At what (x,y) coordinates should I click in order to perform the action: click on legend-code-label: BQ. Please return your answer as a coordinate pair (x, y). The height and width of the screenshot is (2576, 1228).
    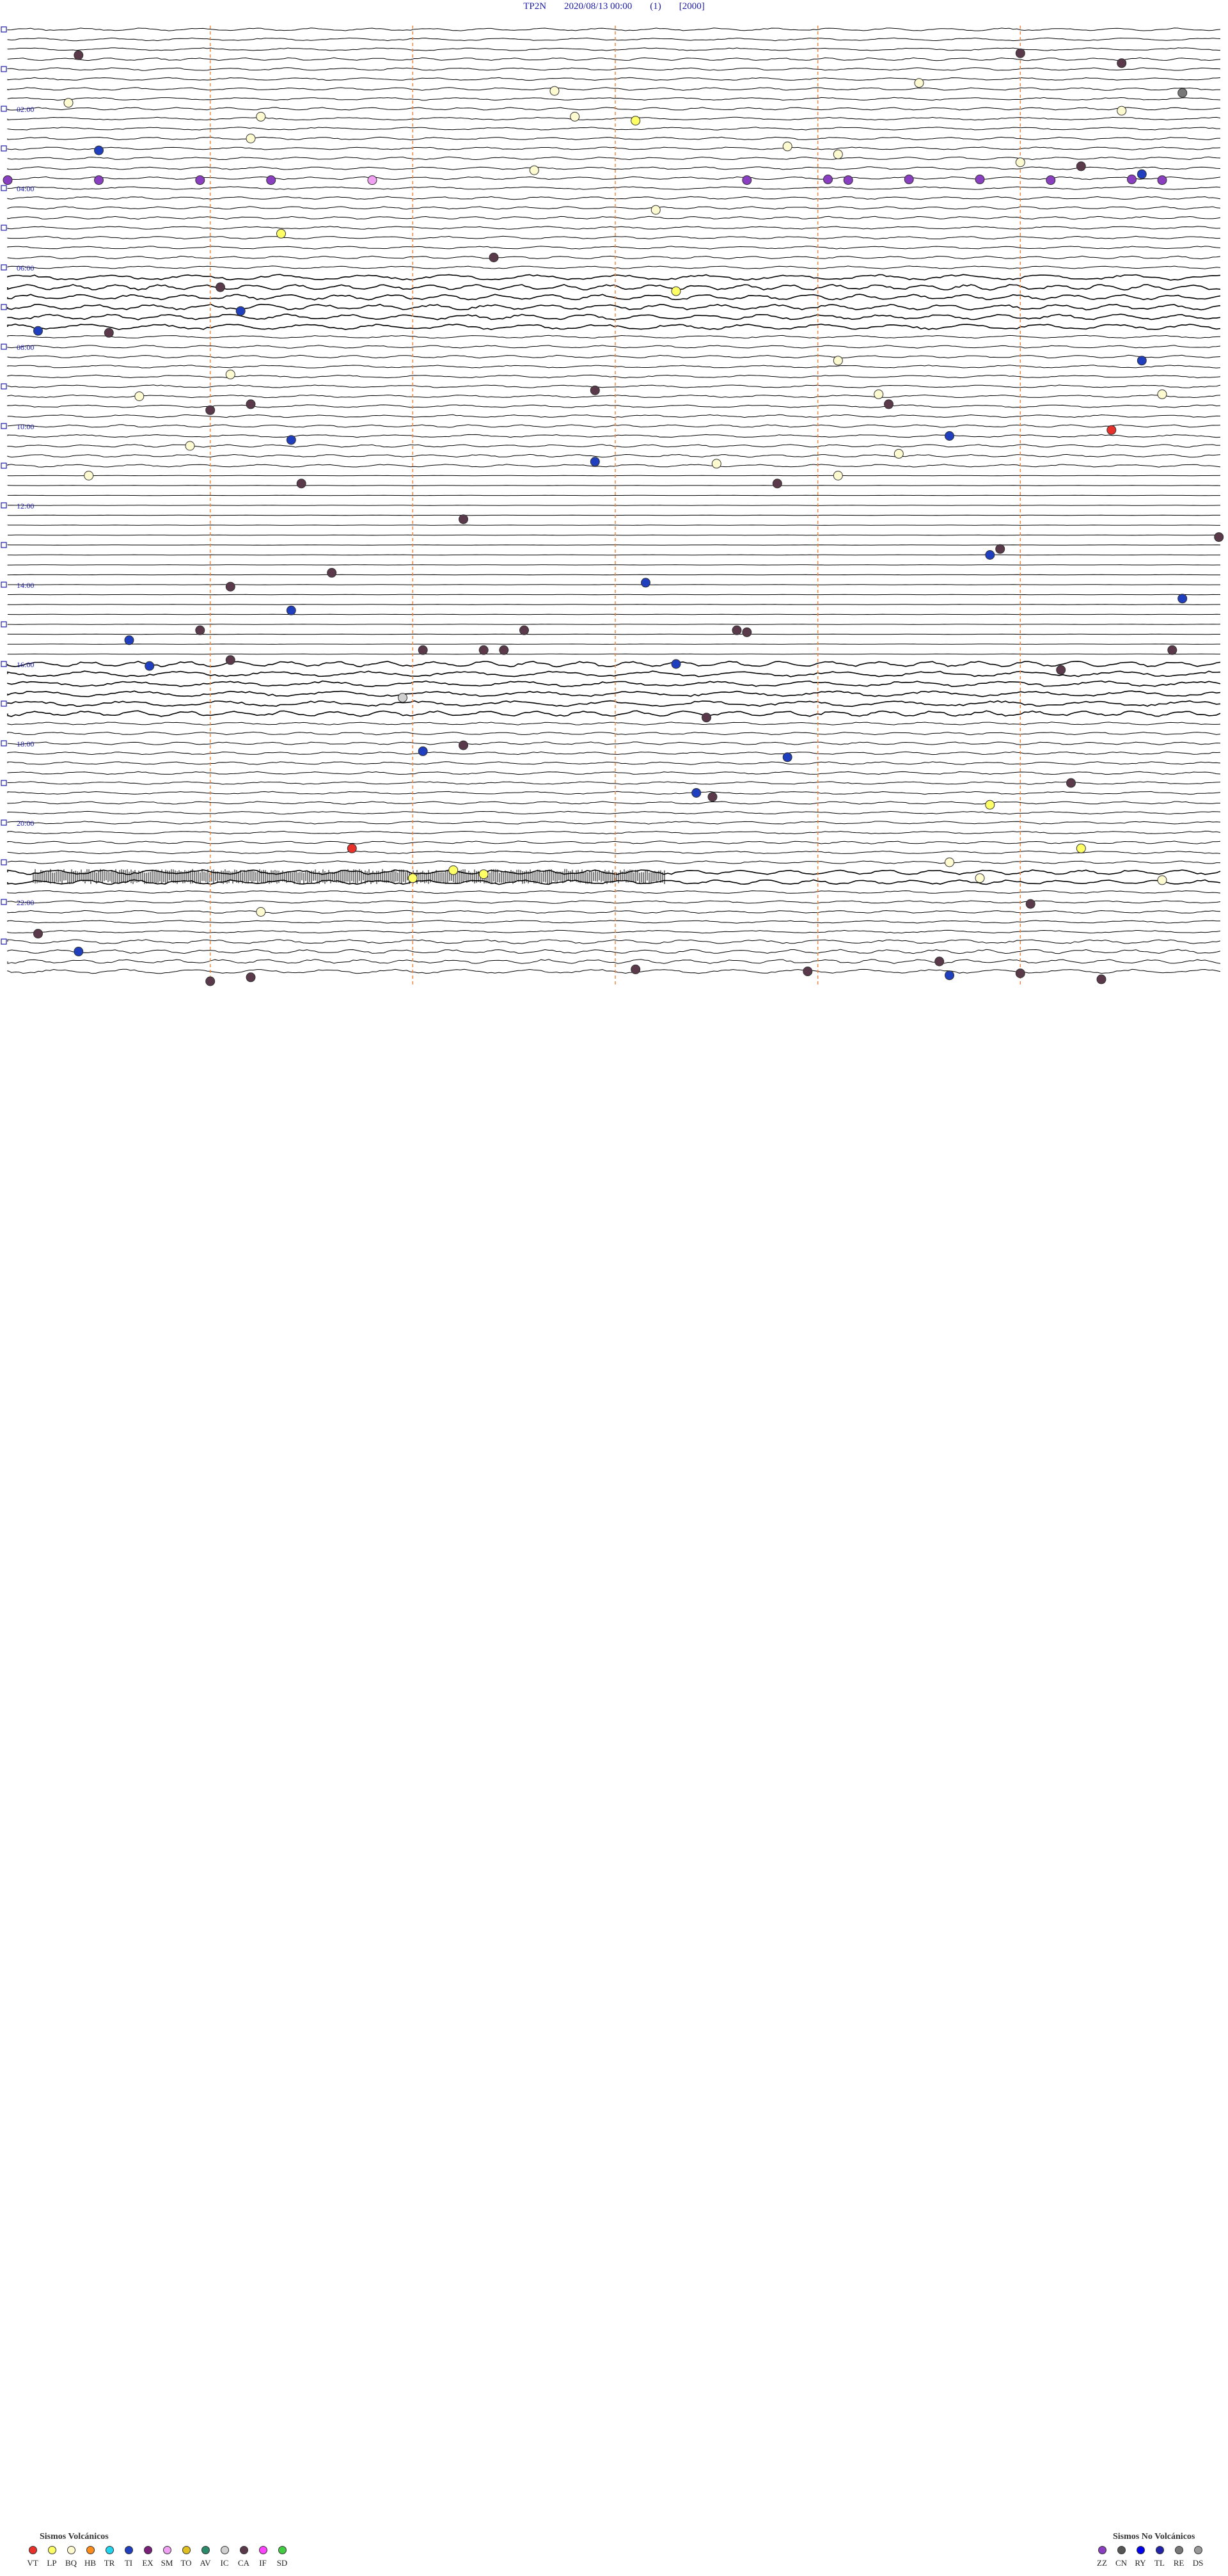
    Looking at the image, I should click on (71, 2563).